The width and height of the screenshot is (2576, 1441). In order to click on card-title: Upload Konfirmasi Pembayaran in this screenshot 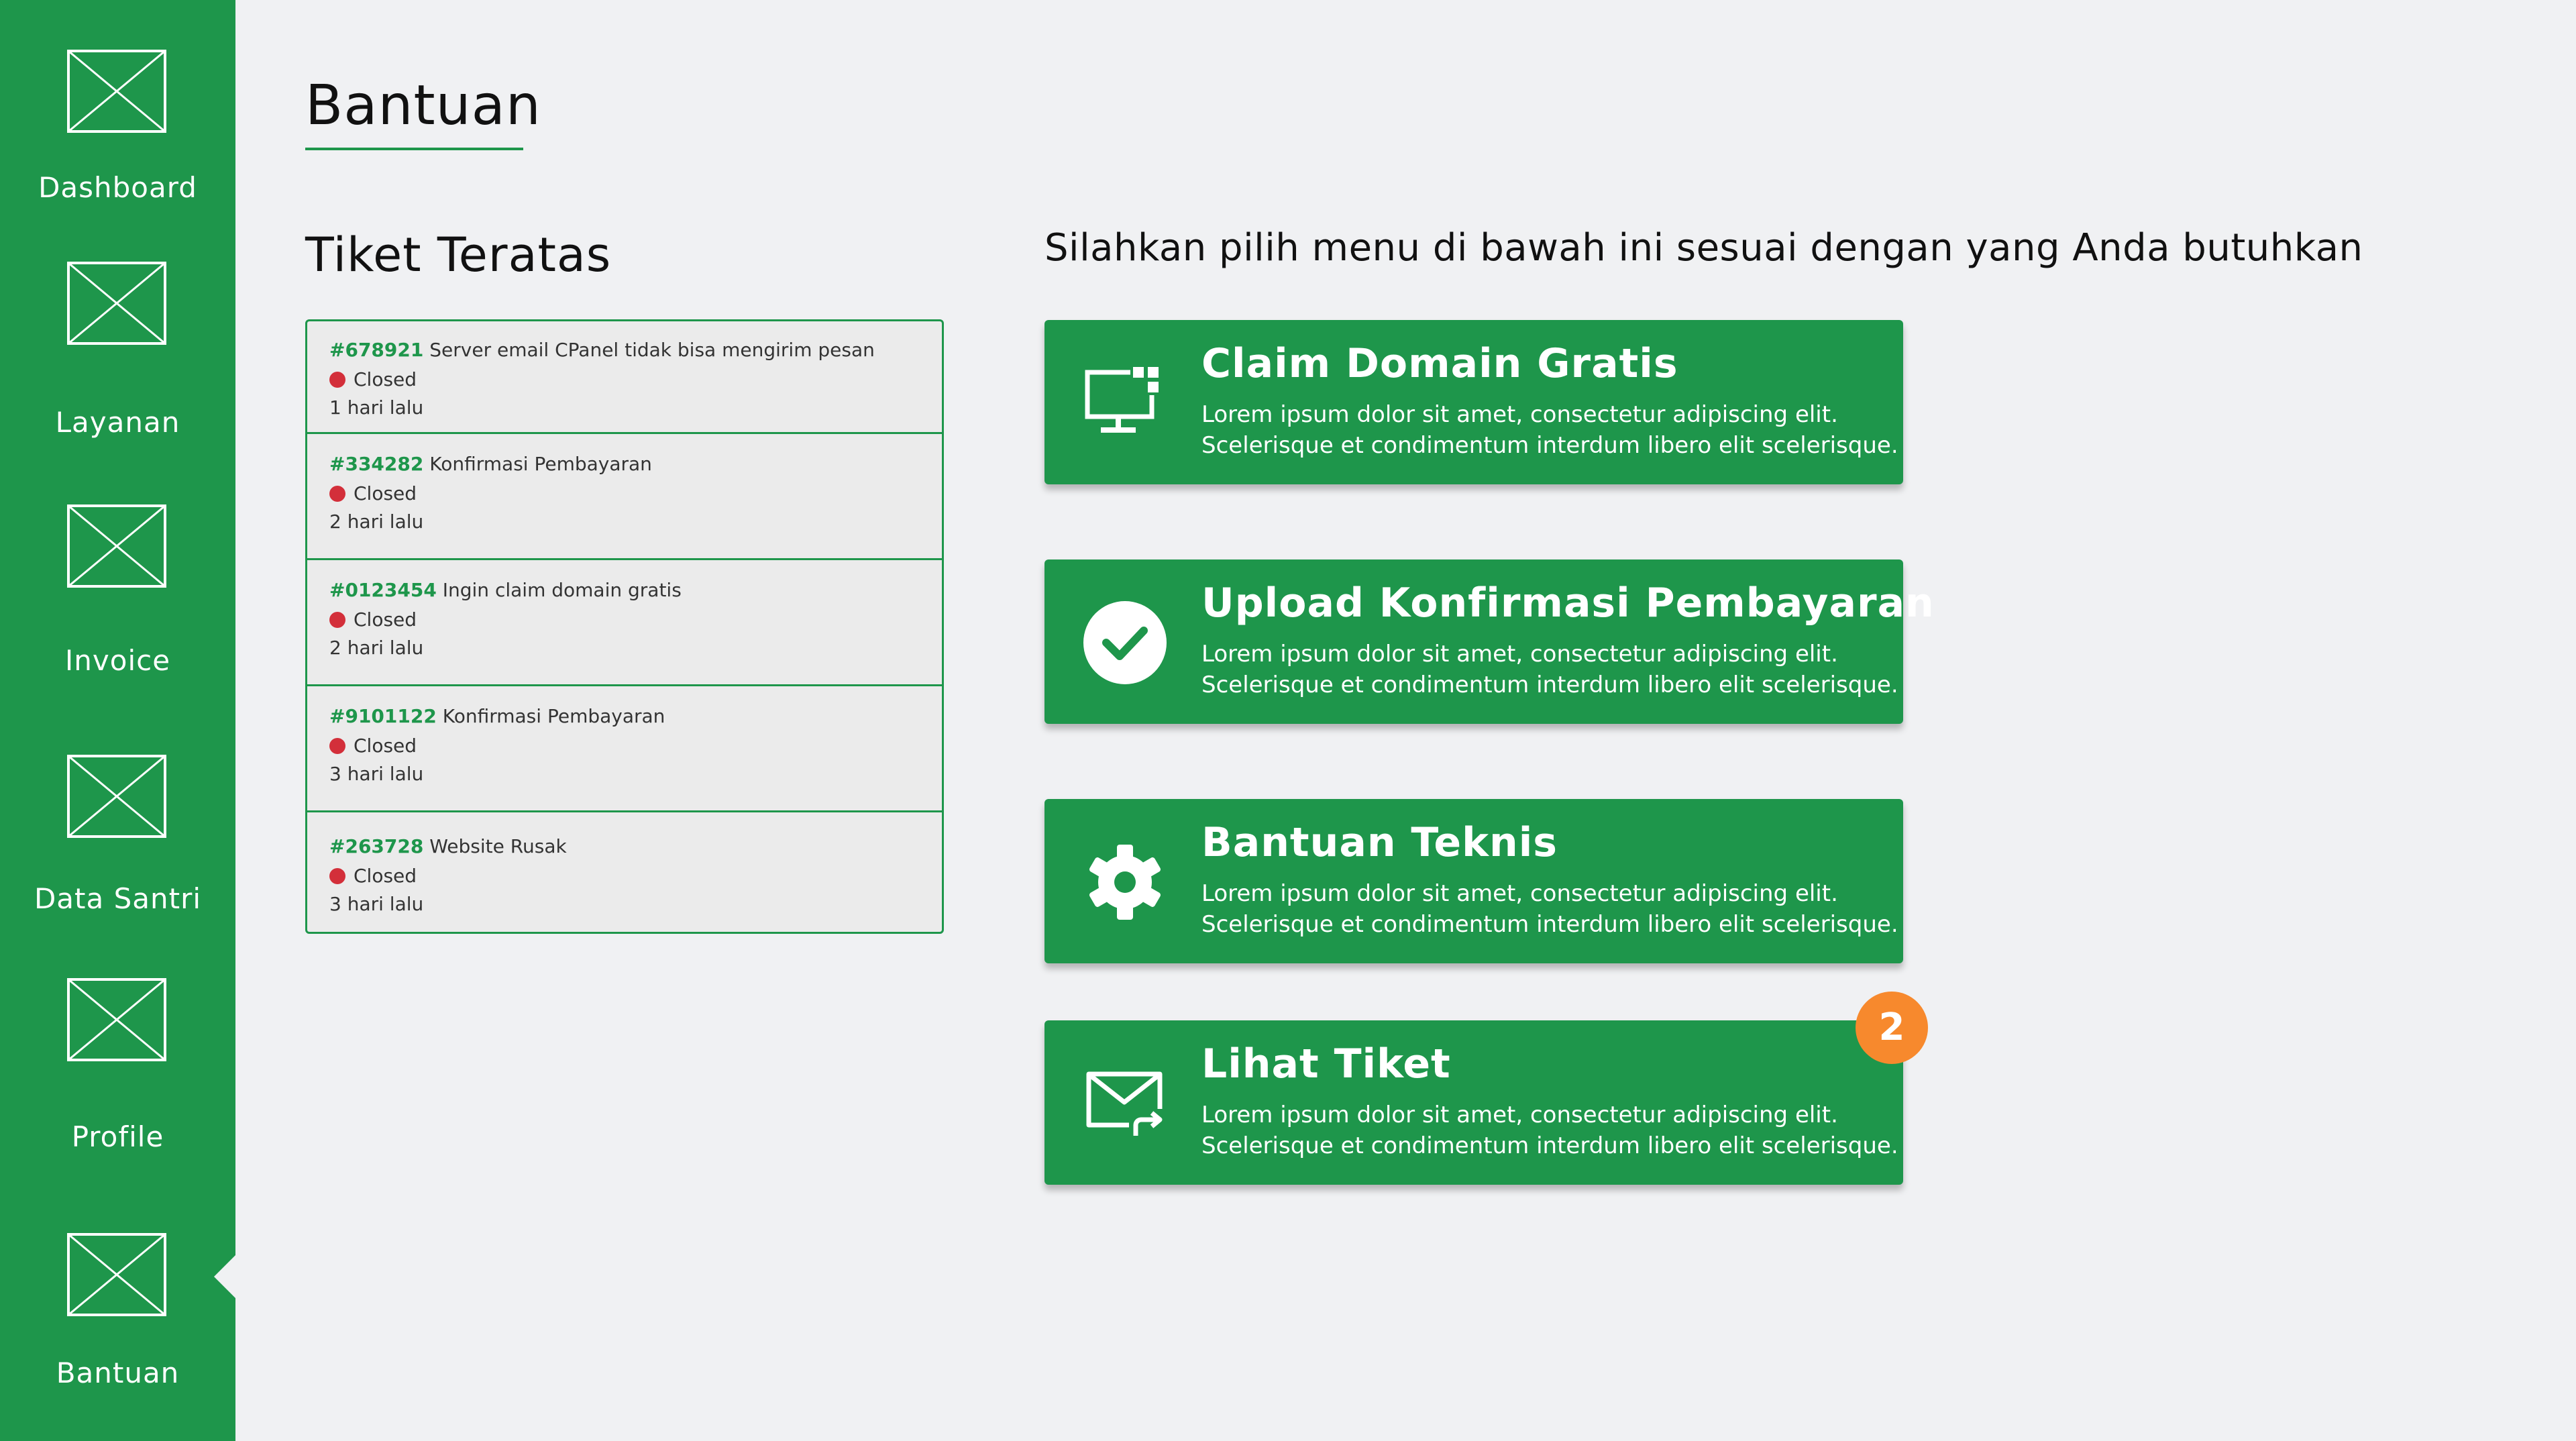, I will do `click(1568, 603)`.